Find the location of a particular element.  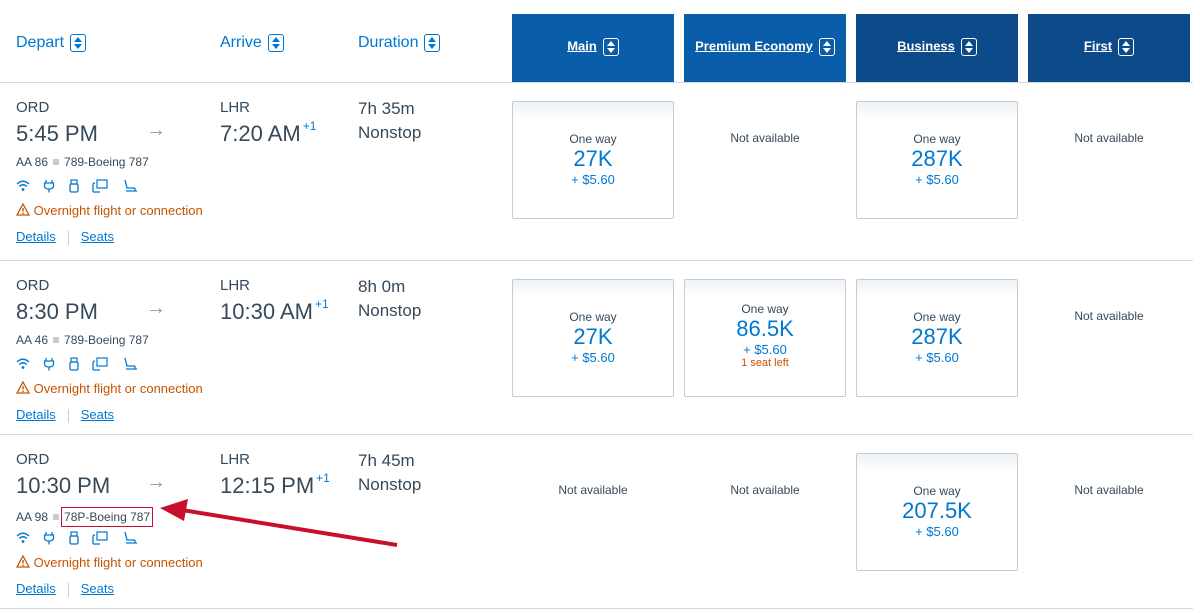

sort-arrive-label: Arrive is located at coordinates (241, 43).